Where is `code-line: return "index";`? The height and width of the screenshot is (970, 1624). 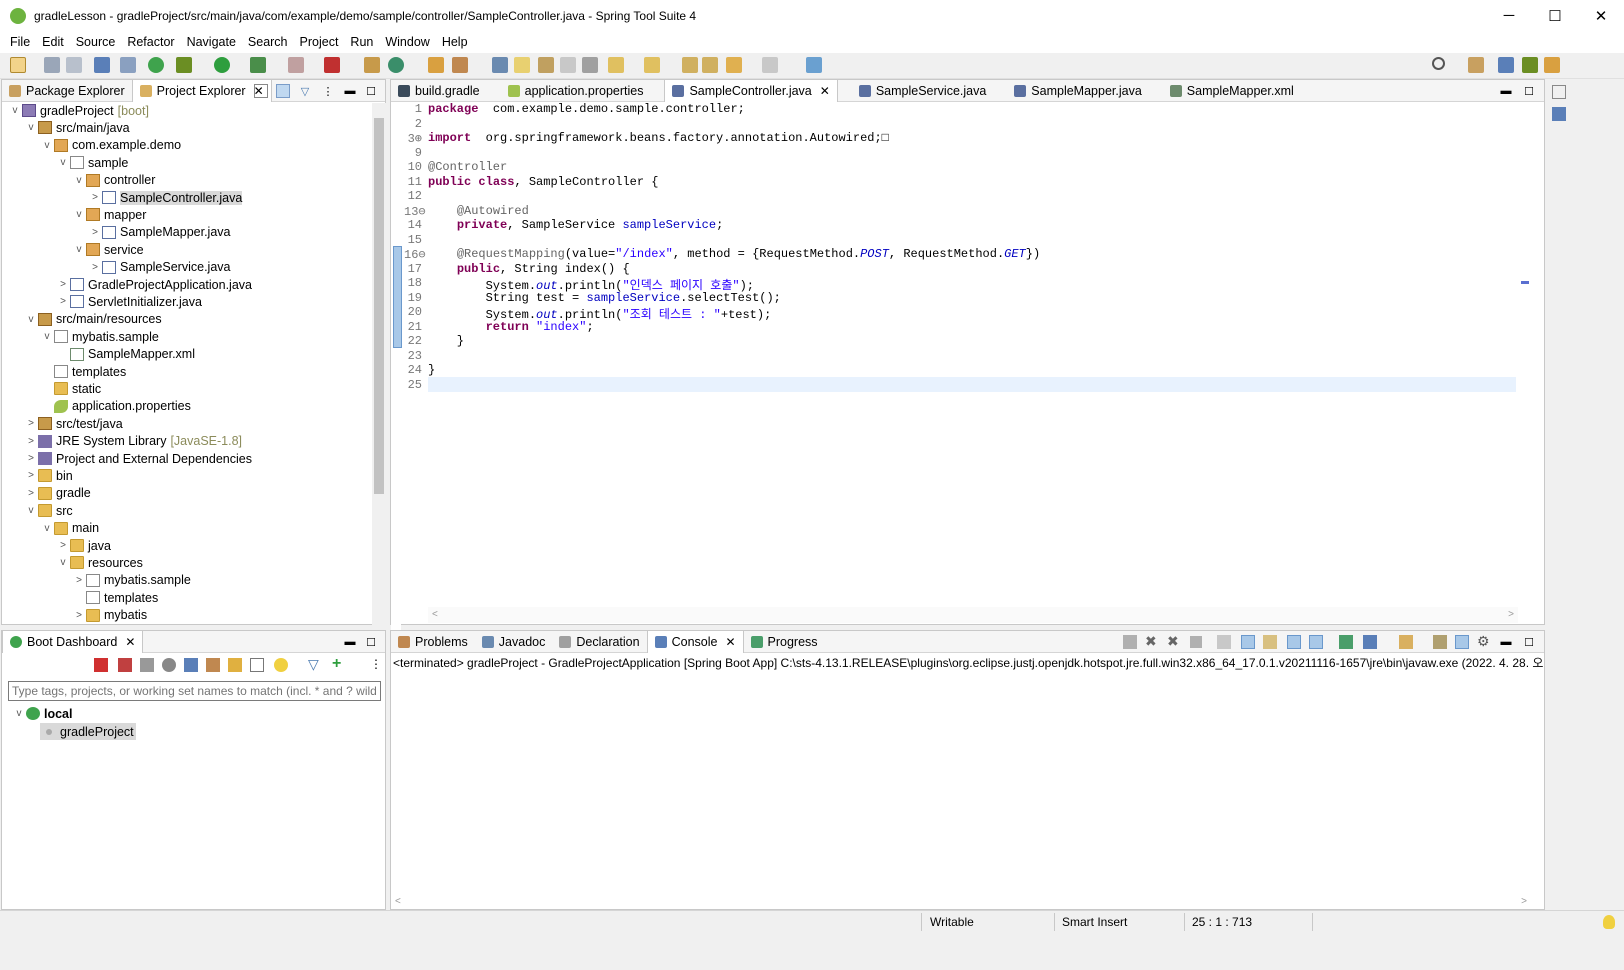 code-line: return "index"; is located at coordinates (511, 327).